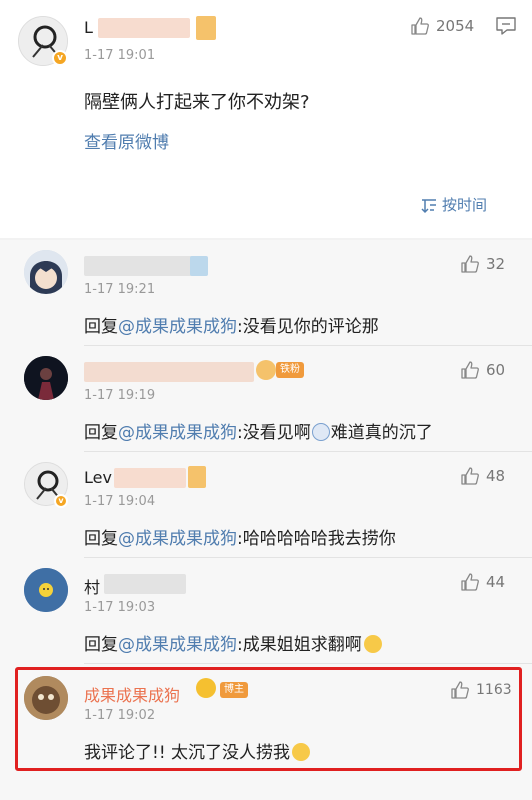 This screenshot has width=532, height=800. Describe the element at coordinates (274, 433) in the screenshot. I see `comment-body: :没看见啊` at that location.